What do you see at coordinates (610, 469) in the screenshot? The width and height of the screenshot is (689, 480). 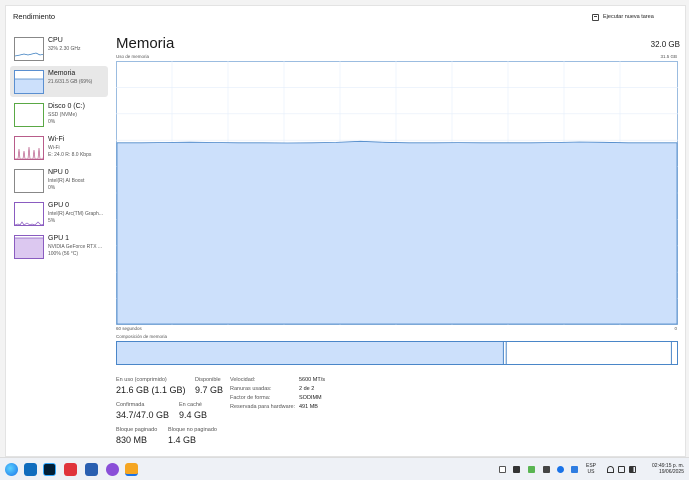 I see `wifi-icon` at bounding box center [610, 469].